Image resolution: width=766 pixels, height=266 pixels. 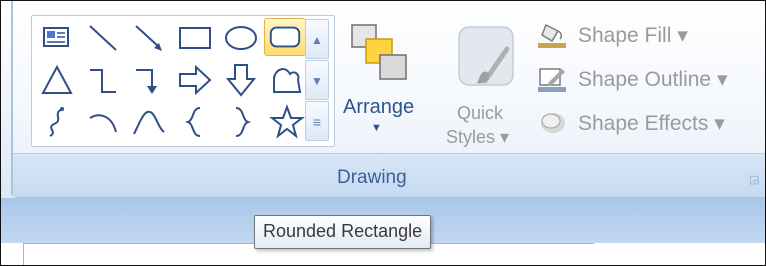 I want to click on arrange-icon, so click(x=380, y=53).